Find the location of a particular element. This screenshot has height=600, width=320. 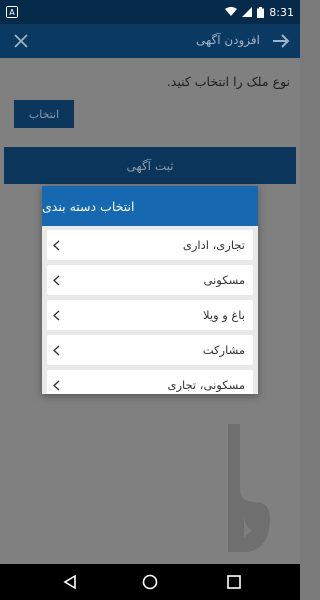

list-item-label: مسکونی، تجاری is located at coordinates (206, 385).